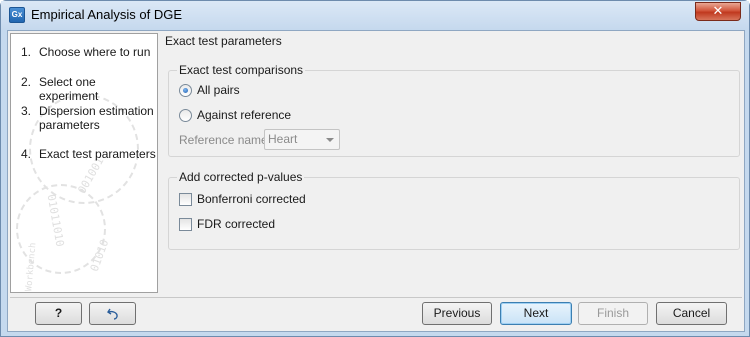 Image resolution: width=750 pixels, height=337 pixels. What do you see at coordinates (241, 70) in the screenshot?
I see `group-title: Exact test comparisons` at bounding box center [241, 70].